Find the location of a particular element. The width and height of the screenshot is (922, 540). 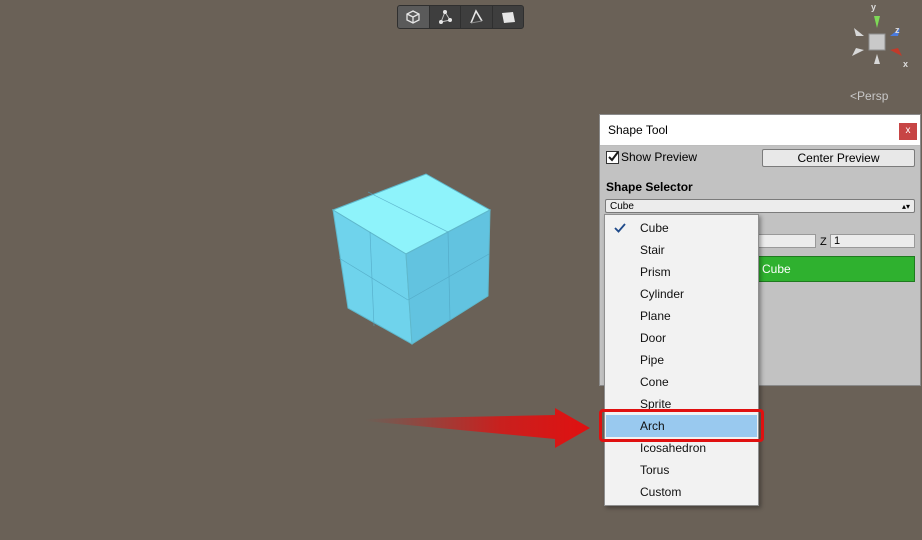

projection-toggle: <Persp is located at coordinates (869, 96).